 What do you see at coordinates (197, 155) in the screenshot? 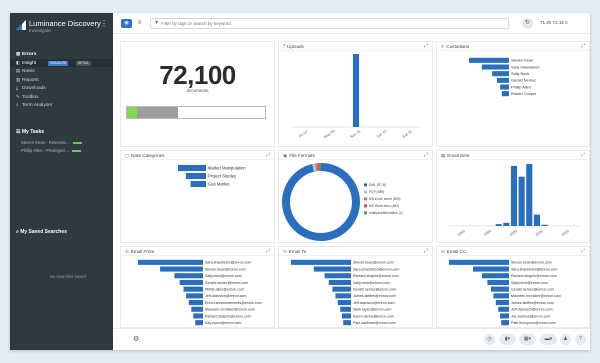
I see `panel-header: ▢ Note Categories ⤢` at bounding box center [197, 155].